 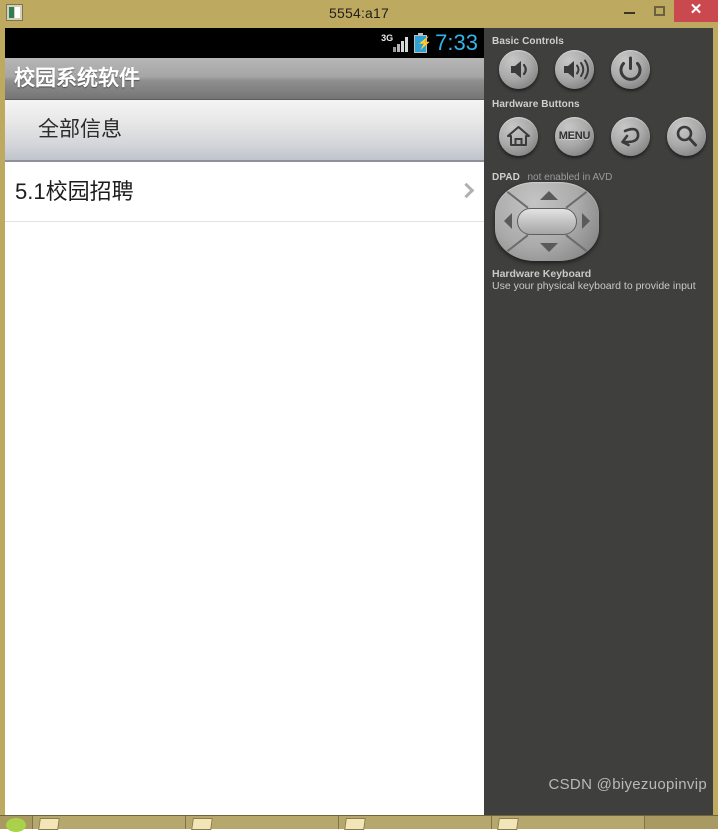 I want to click on network-type-label: 3G, so click(x=387, y=38).